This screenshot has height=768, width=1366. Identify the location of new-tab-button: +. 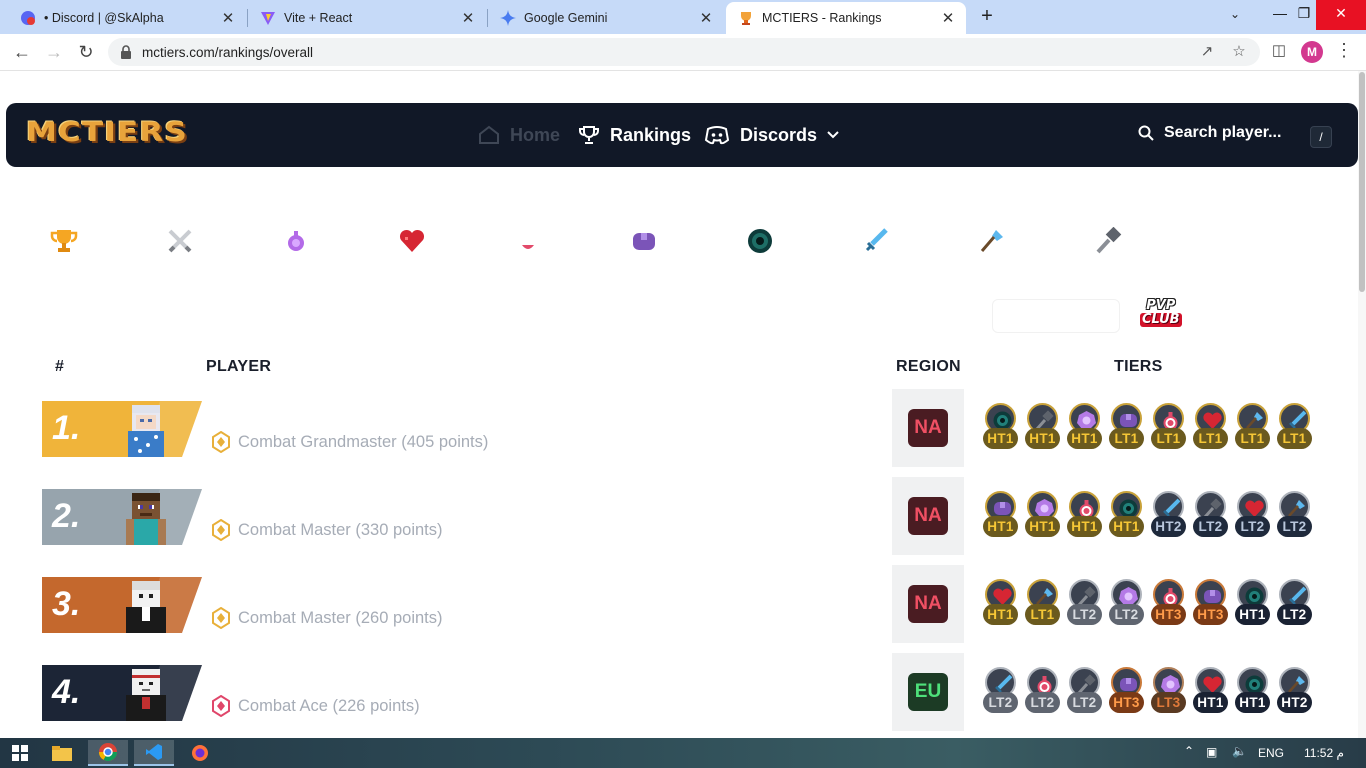
(987, 16).